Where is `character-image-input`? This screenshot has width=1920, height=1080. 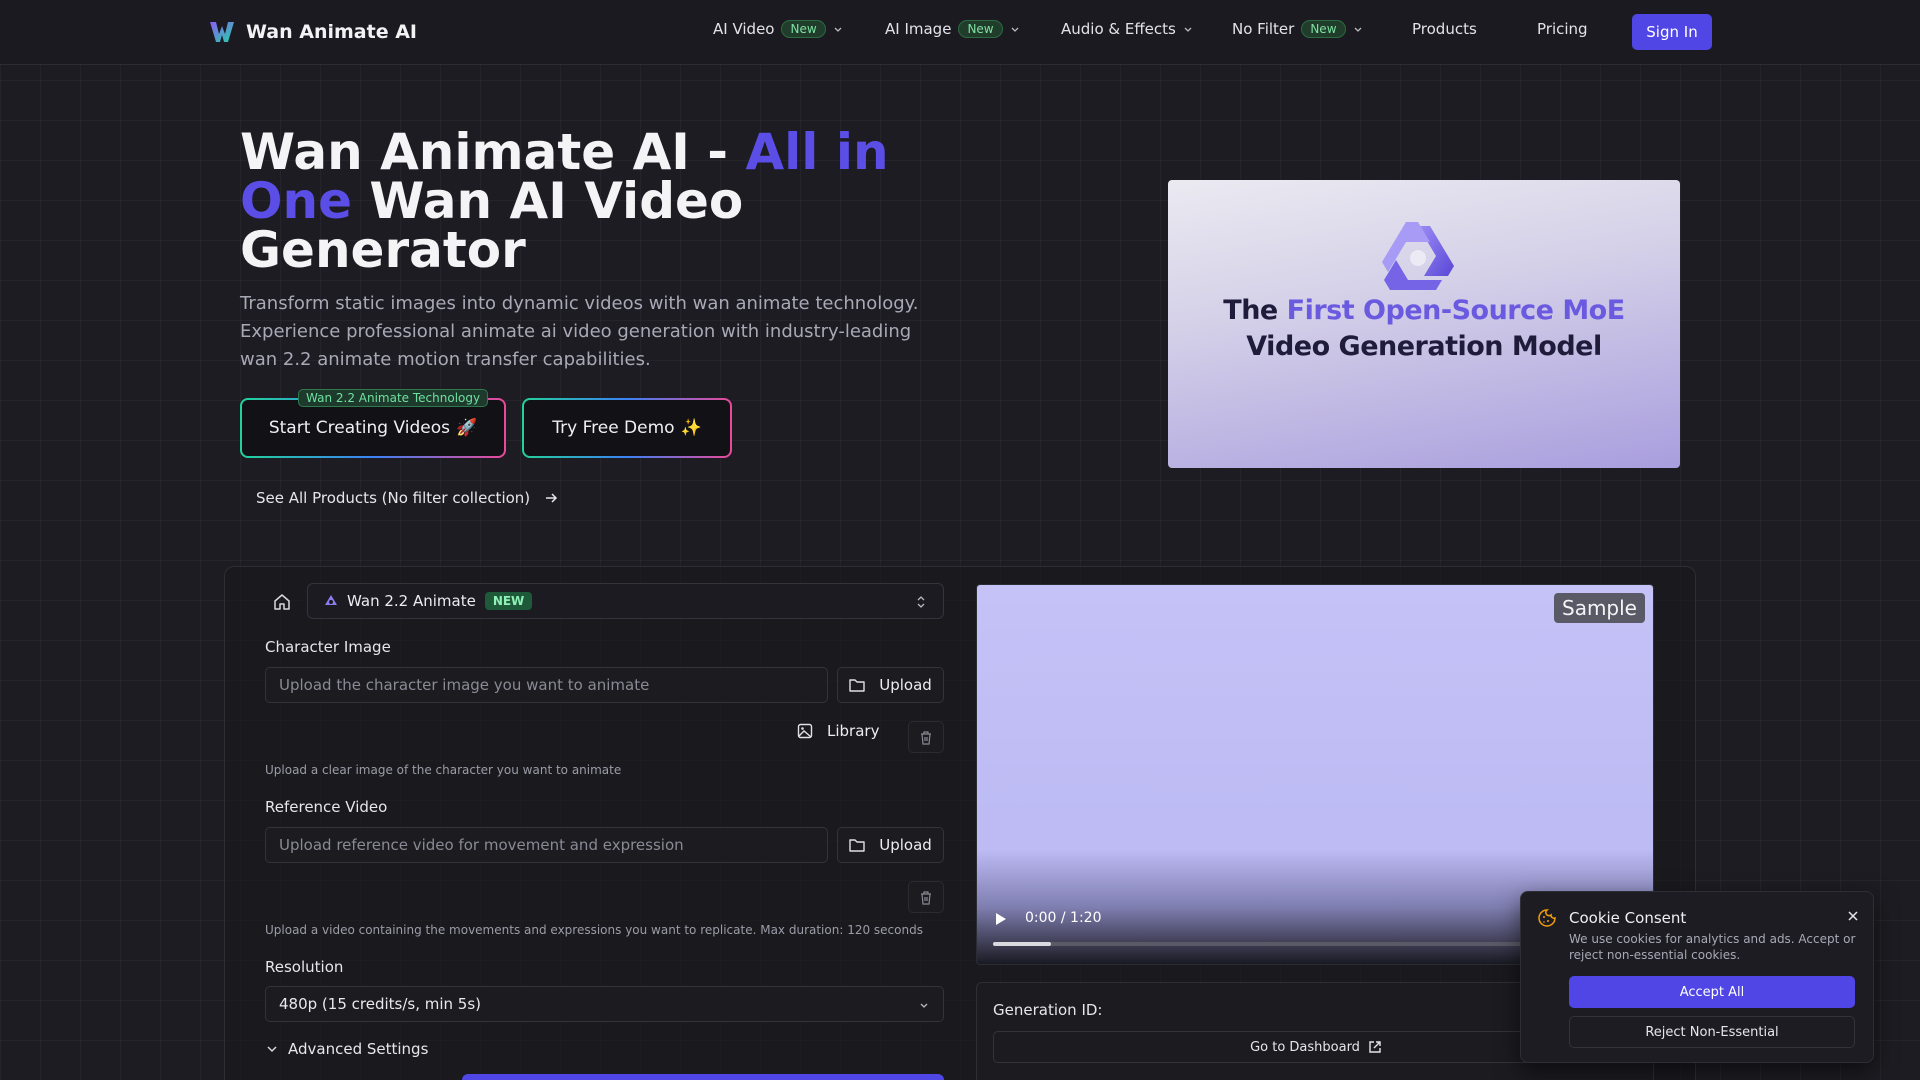 character-image-input is located at coordinates (546, 685).